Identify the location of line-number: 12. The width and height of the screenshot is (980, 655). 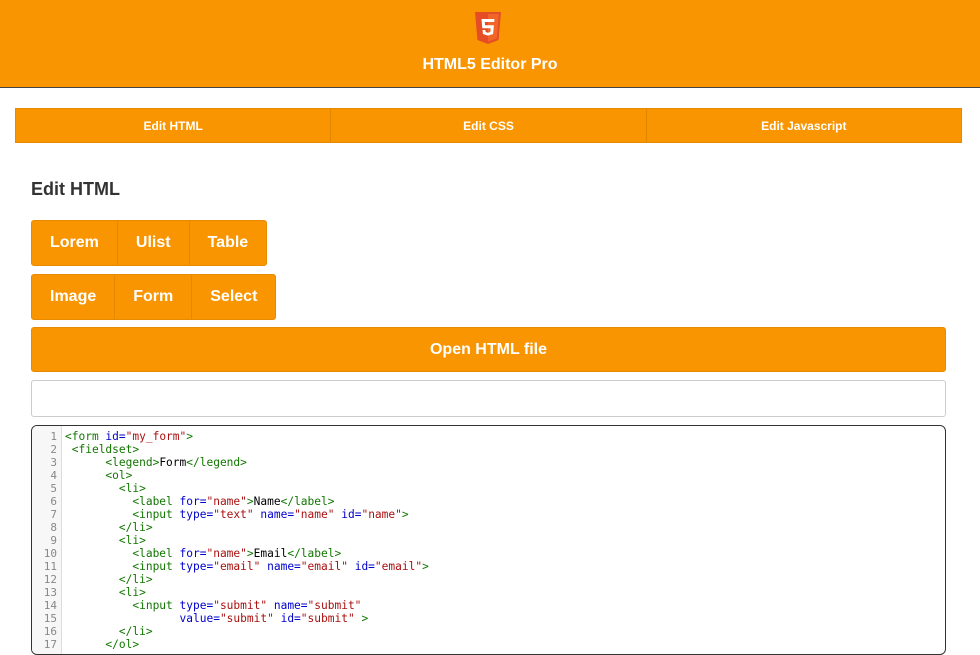
(50, 579).